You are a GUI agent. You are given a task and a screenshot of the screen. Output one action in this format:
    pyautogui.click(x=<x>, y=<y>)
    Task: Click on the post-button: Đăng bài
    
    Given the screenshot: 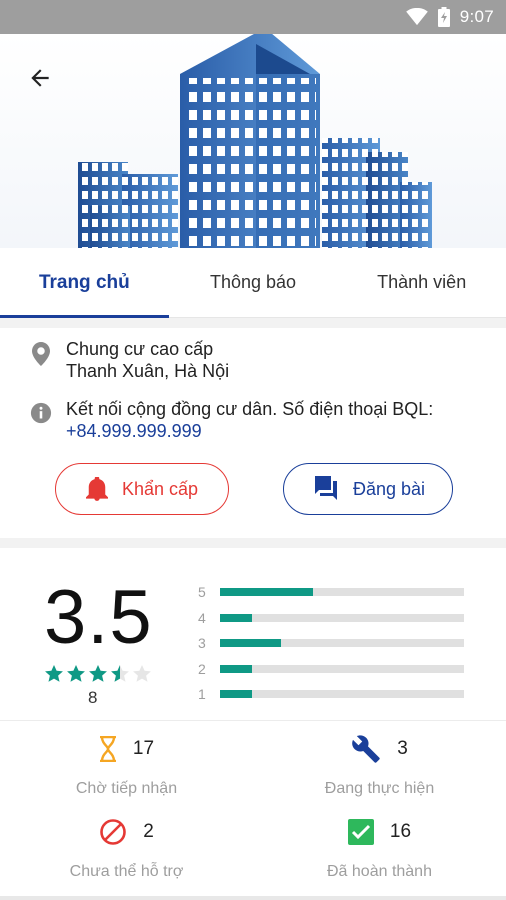 What is the action you would take?
    pyautogui.click(x=368, y=489)
    